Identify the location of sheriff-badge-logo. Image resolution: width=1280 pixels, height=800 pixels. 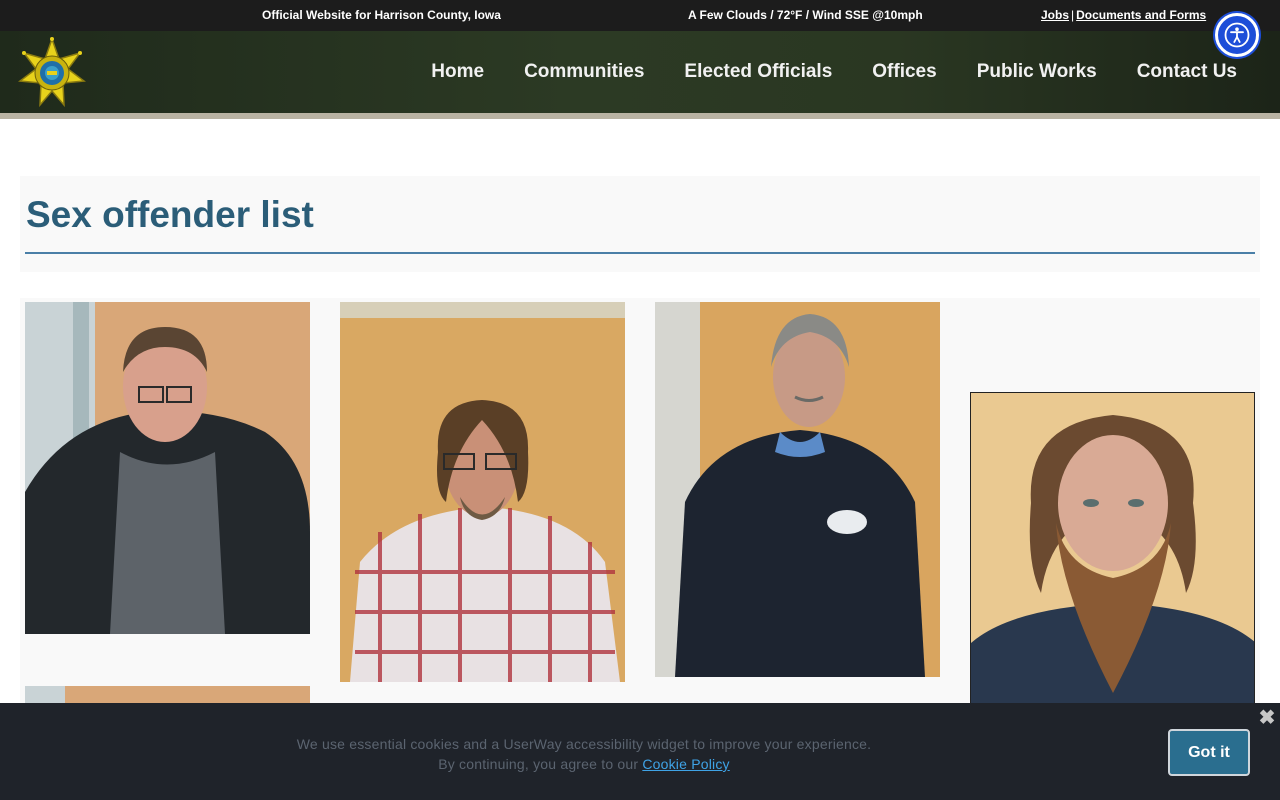
(52, 72).